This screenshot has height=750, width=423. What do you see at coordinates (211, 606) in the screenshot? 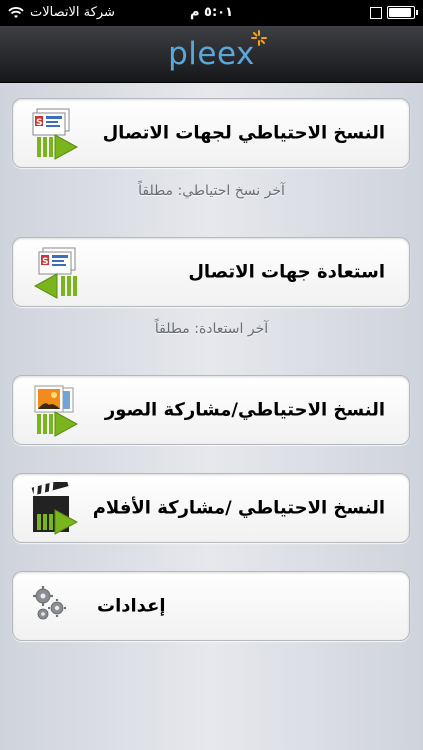
I see `settings-button: إعدادات` at bounding box center [211, 606].